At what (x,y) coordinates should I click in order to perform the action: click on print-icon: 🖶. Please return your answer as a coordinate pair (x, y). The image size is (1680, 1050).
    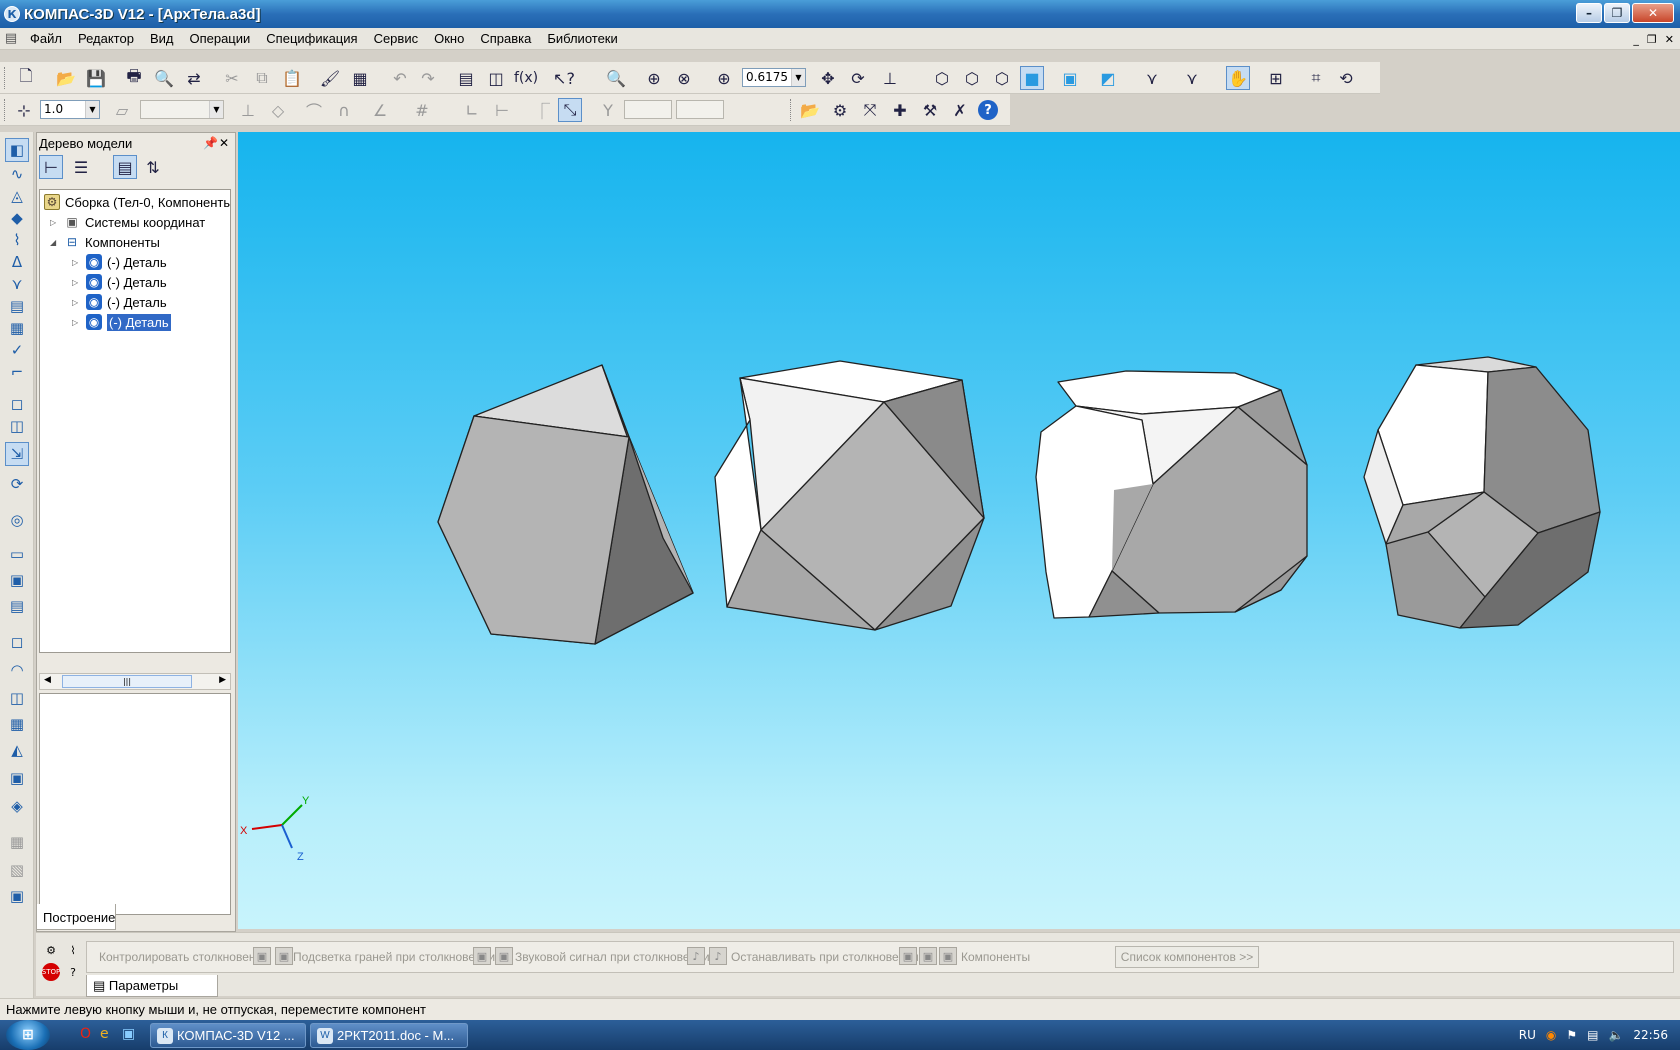
    Looking at the image, I should click on (134, 78).